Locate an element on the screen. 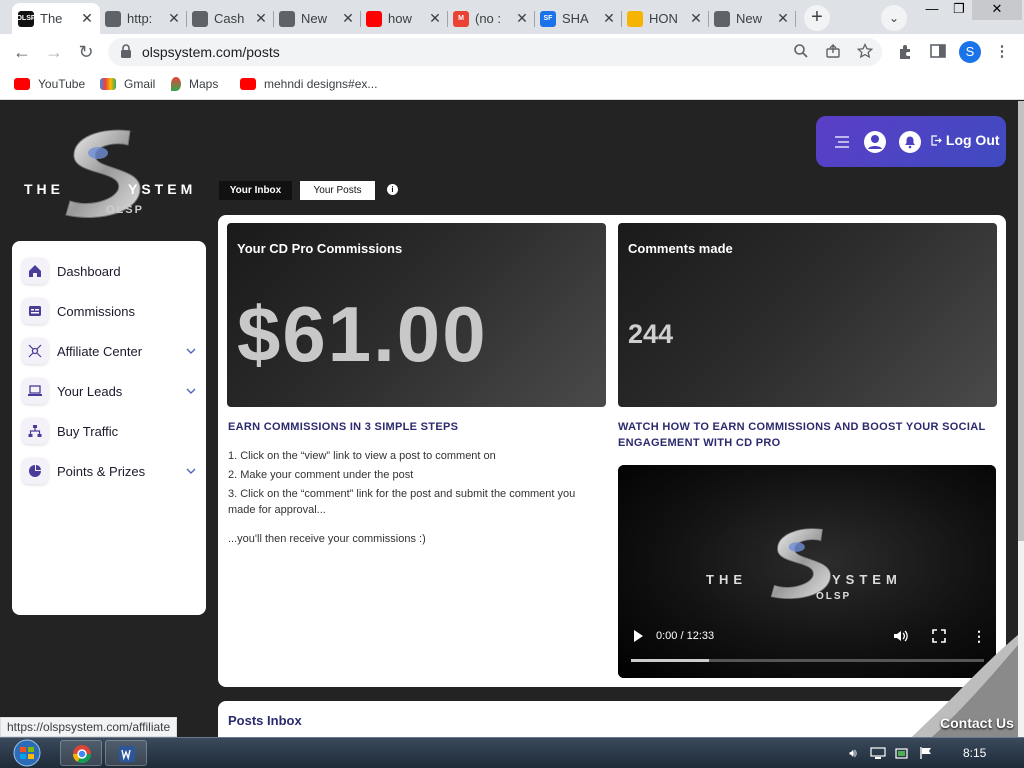 Image resolution: width=1024 pixels, height=768 pixels. home-icon is located at coordinates (35, 271).